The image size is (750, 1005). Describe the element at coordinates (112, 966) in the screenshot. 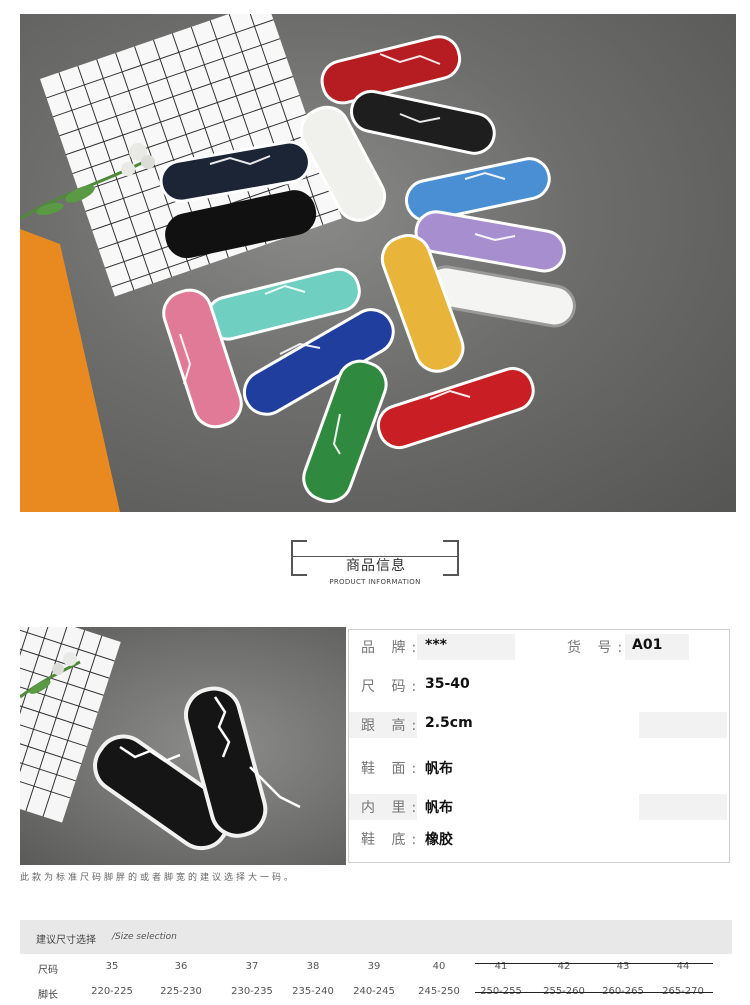

I see `size-cell: 35` at that location.